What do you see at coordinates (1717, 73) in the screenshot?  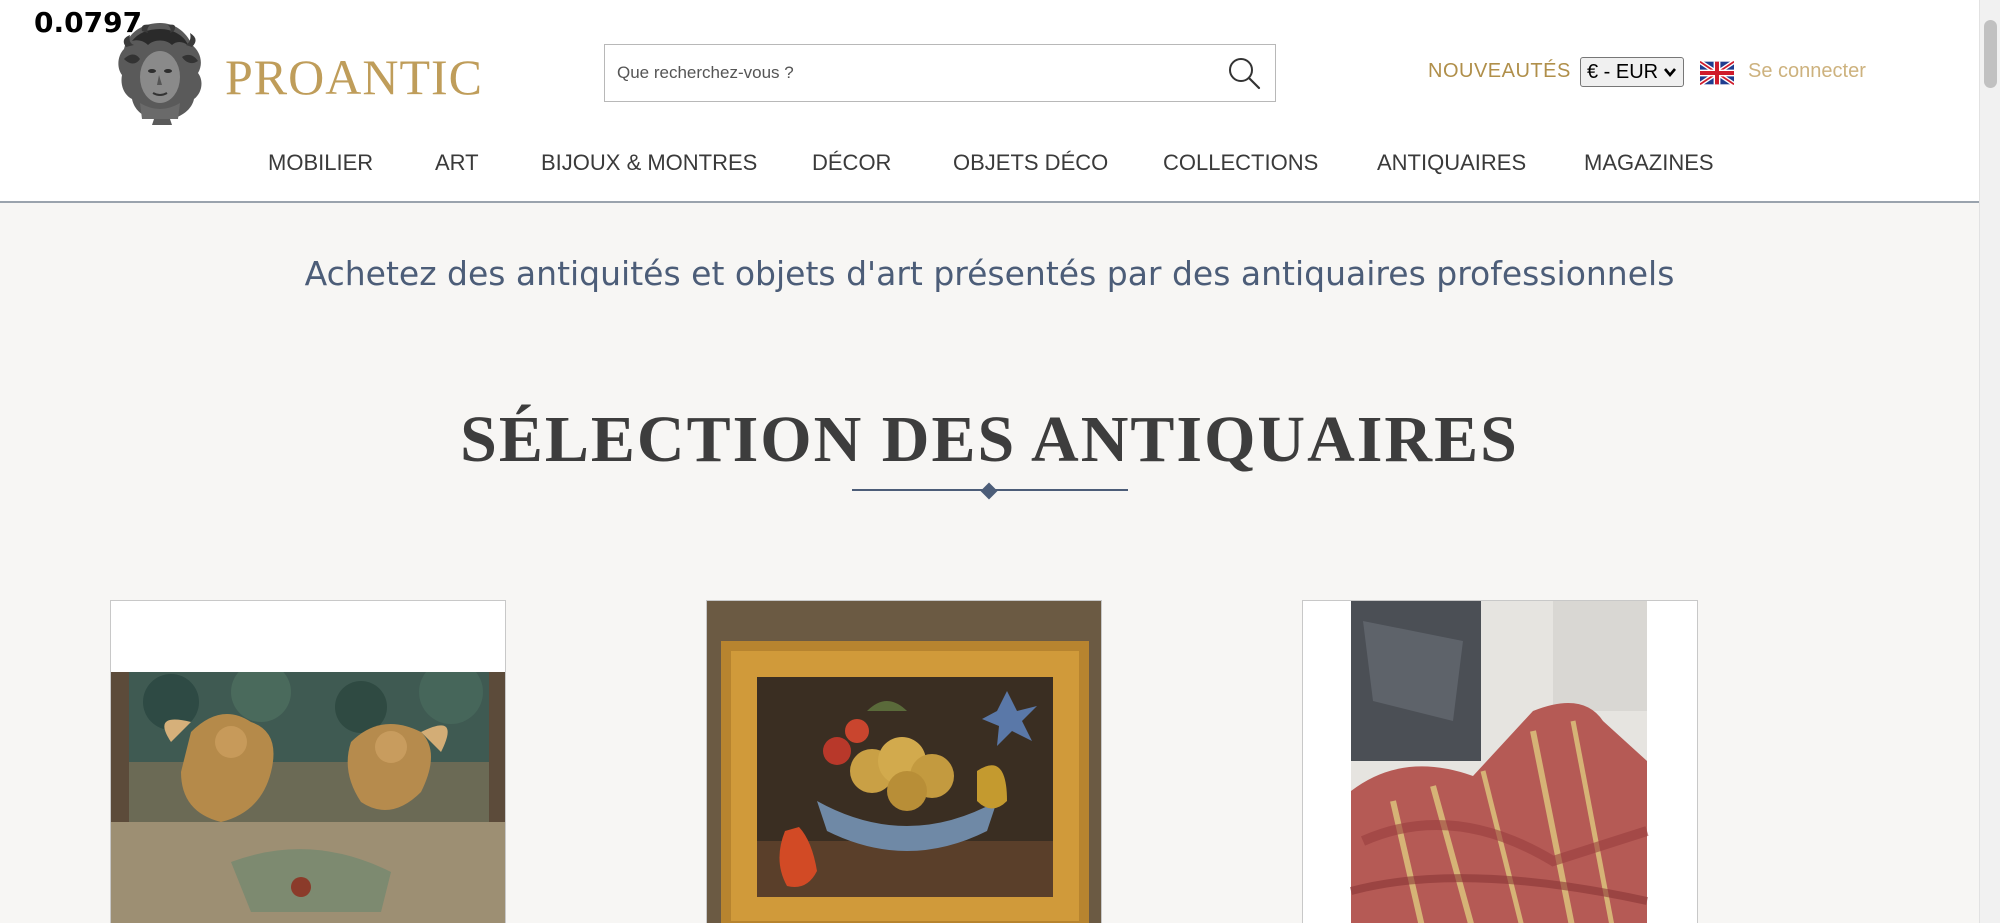 I see `uk-flag-icon` at bounding box center [1717, 73].